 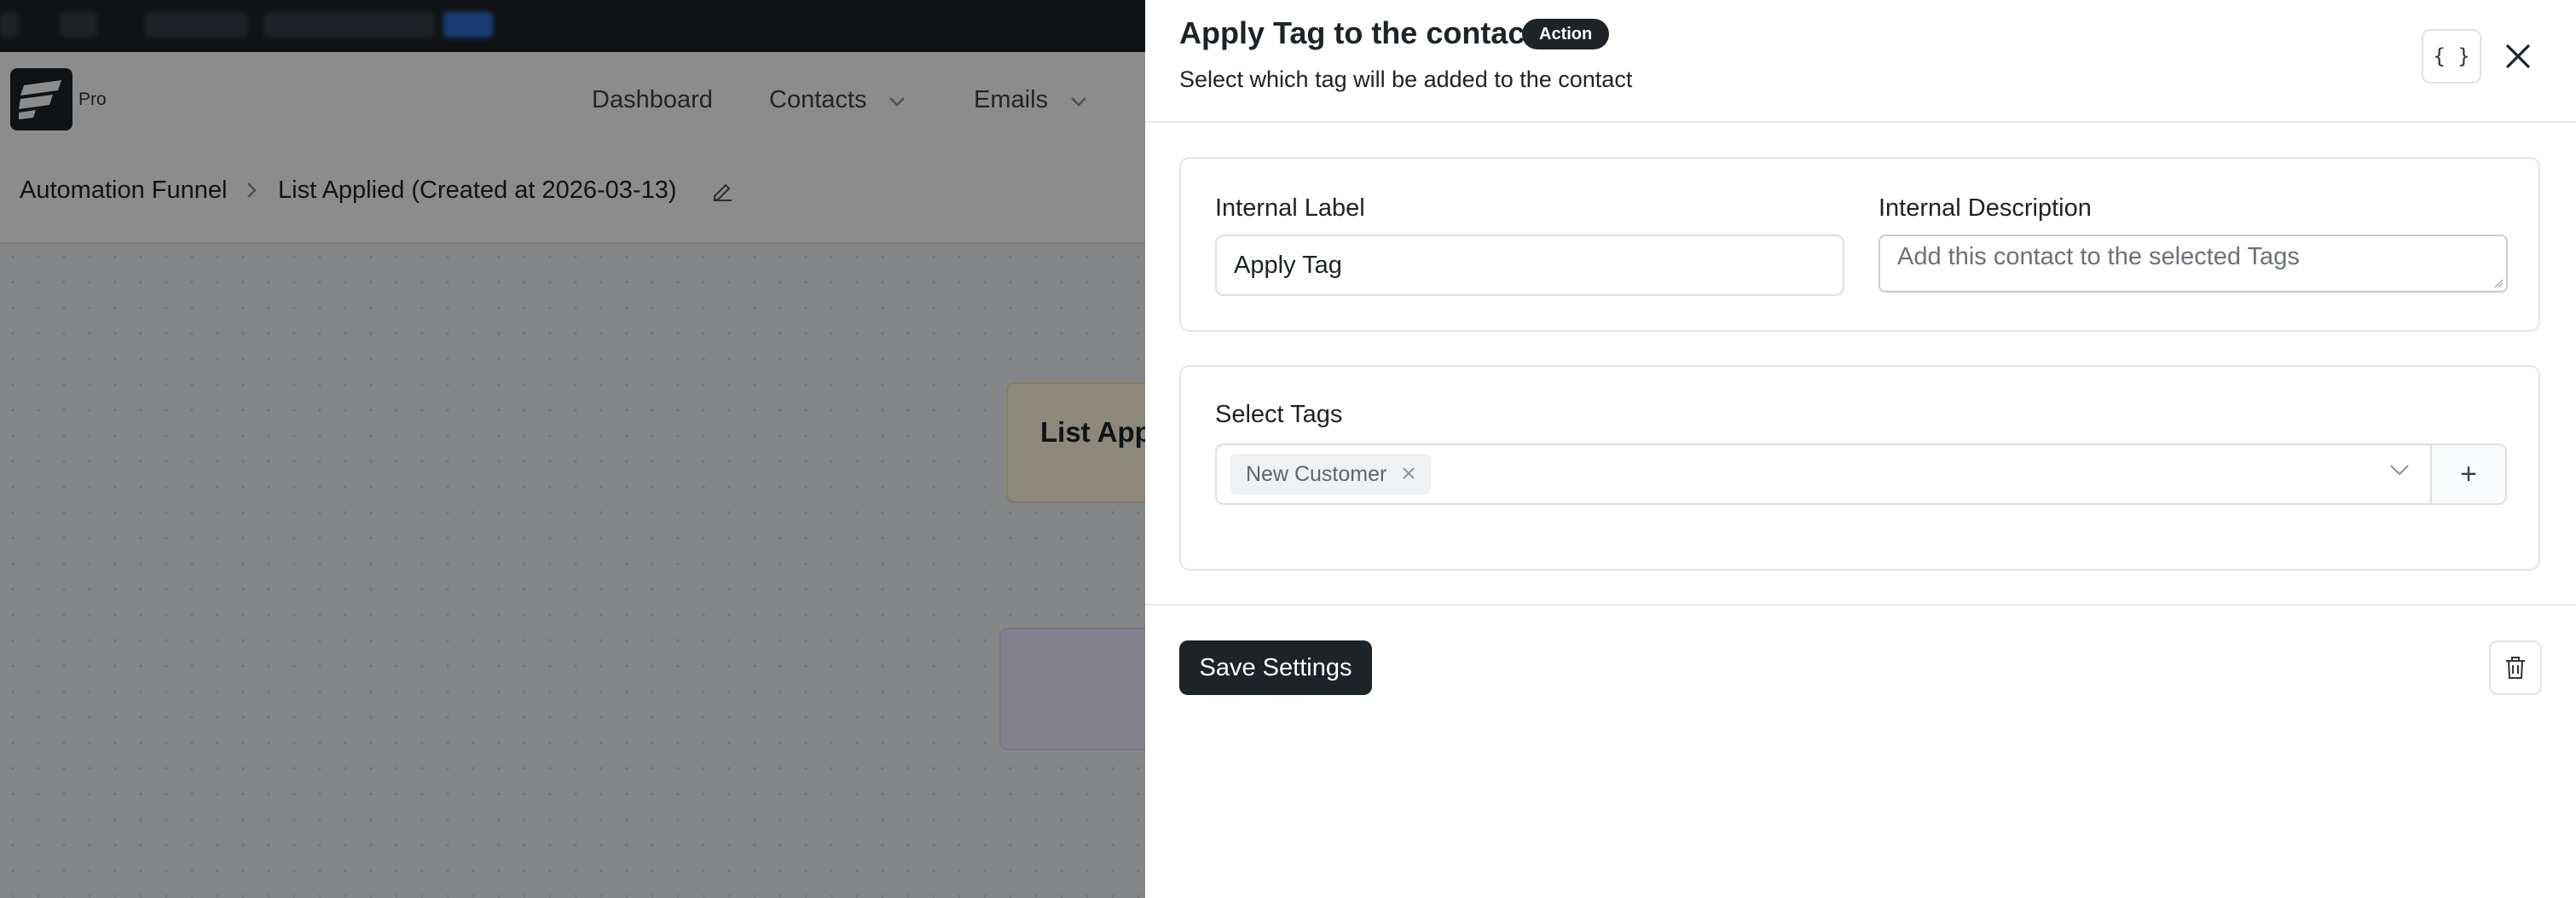 I want to click on plus-icon: +, so click(x=2468, y=474).